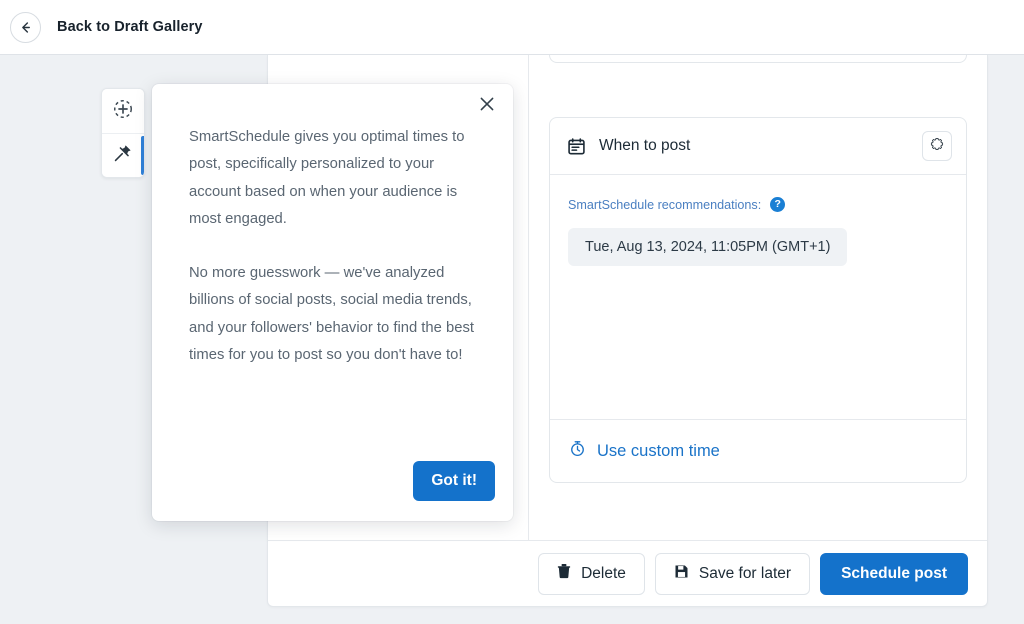  I want to click on got-it-button: Got it!, so click(454, 481).